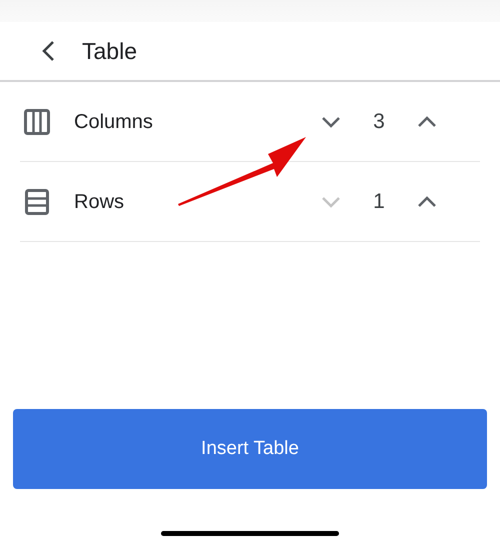 Image resolution: width=500 pixels, height=548 pixels. What do you see at coordinates (109, 51) in the screenshot?
I see `header-title: Table` at bounding box center [109, 51].